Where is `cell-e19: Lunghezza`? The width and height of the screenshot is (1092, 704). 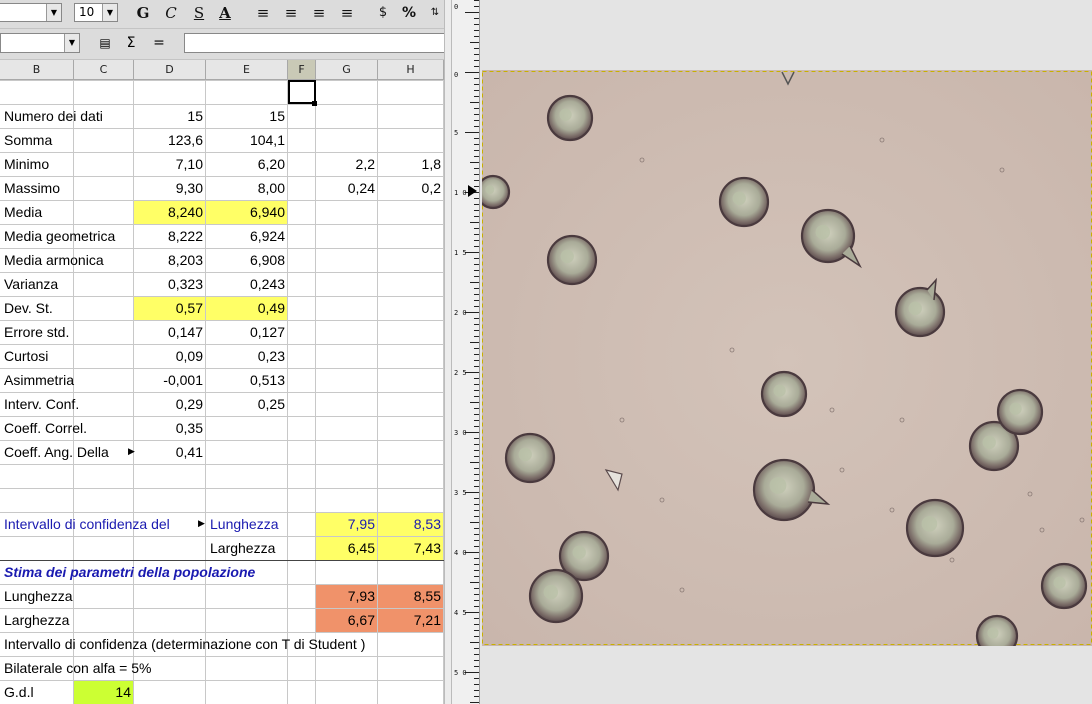
cell-e19: Lunghezza is located at coordinates (247, 524).